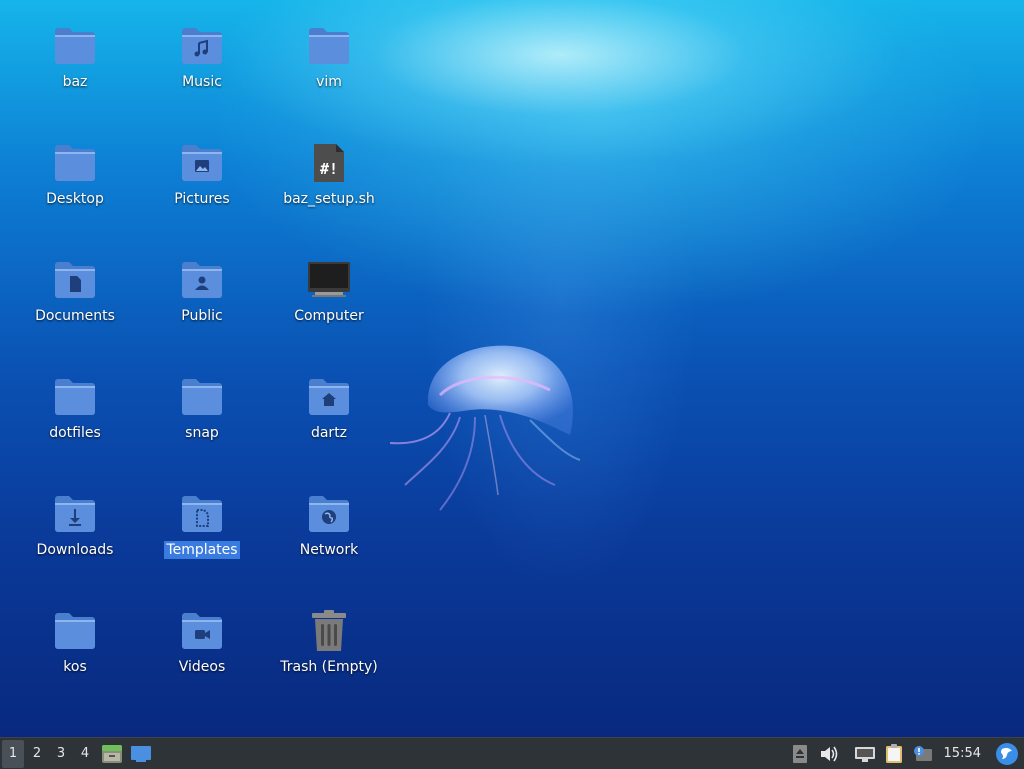  What do you see at coordinates (329, 433) in the screenshot?
I see `desktop-icon-label: dartz` at bounding box center [329, 433].